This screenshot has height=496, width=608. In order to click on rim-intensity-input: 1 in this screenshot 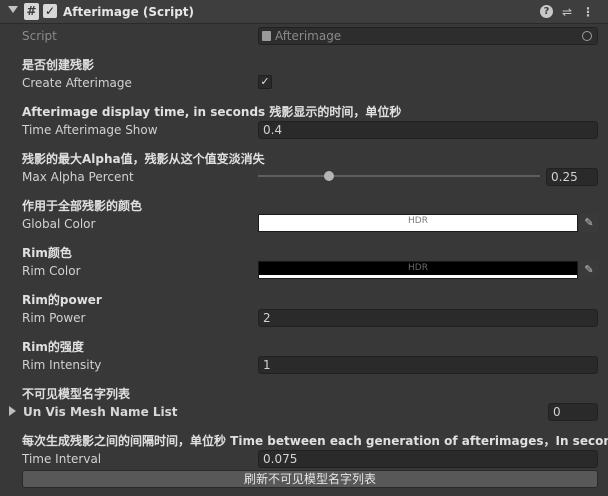, I will do `click(428, 365)`.